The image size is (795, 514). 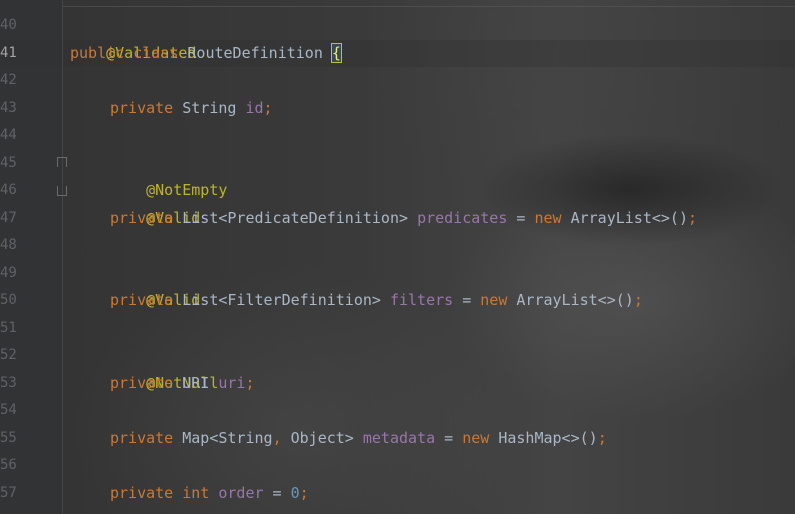 I want to click on line-number: 48, so click(x=8, y=245).